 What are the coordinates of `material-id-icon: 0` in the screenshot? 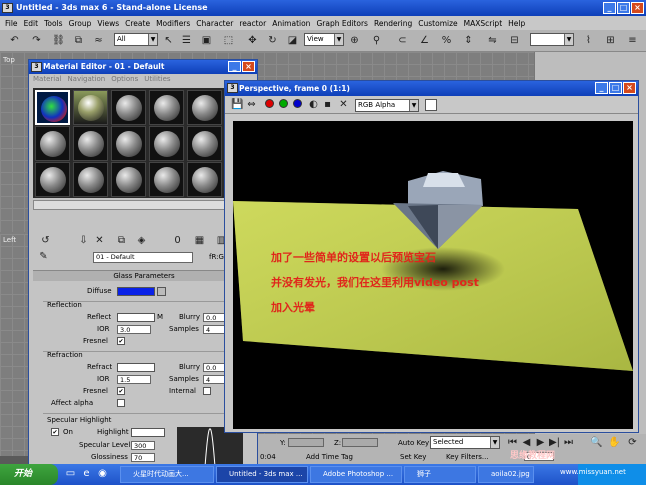 It's located at (177, 240).